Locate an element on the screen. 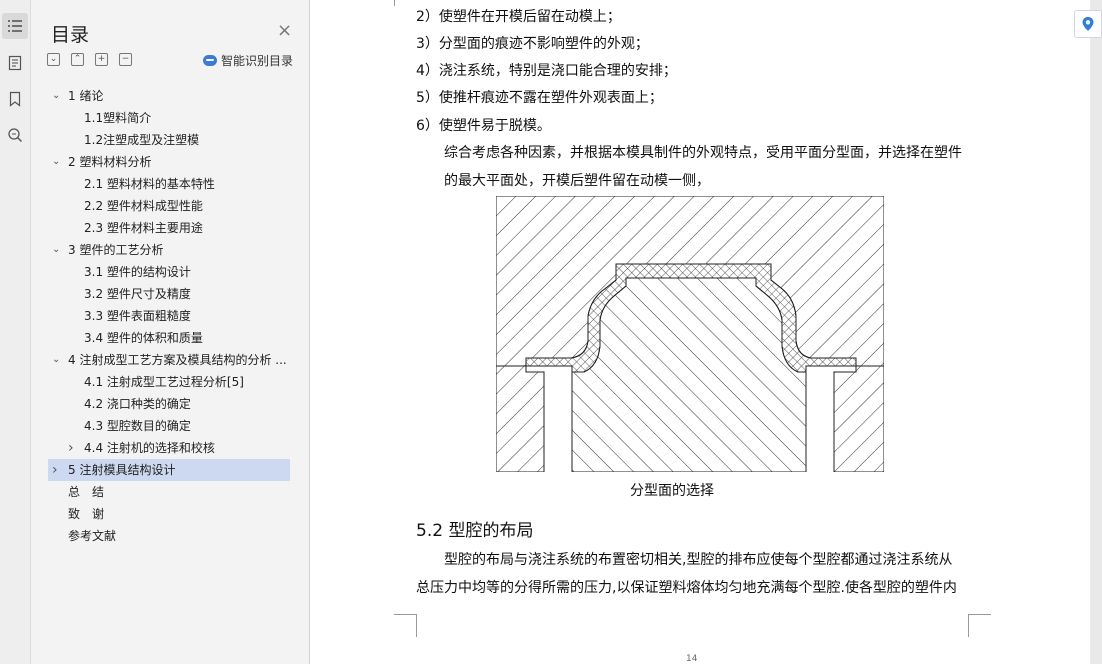  paragraph-line: 的最大平面处，开模后塑件留在动模一侧， is located at coordinates (577, 181).